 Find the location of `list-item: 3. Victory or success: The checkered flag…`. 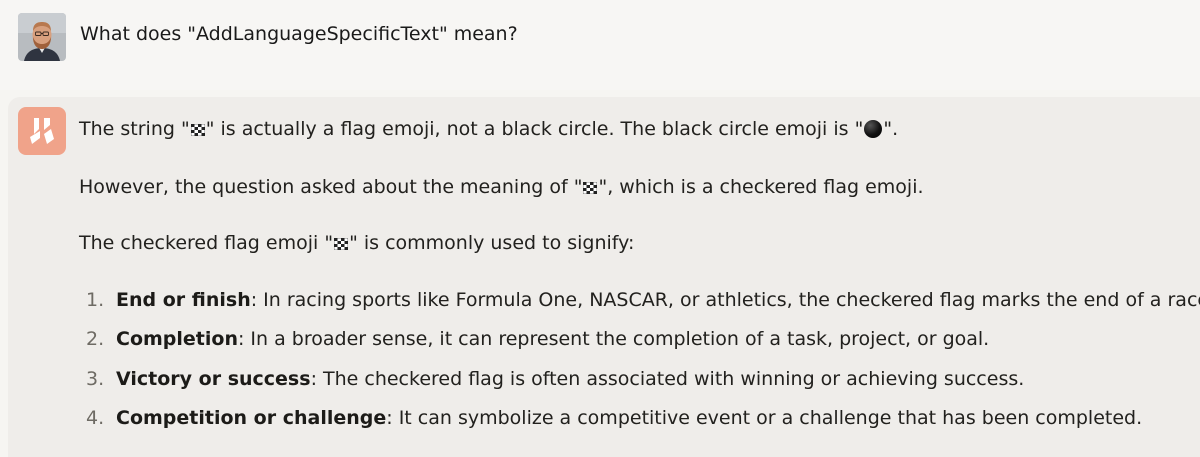

list-item: 3. Victory or success: The checkered flag… is located at coordinates (555, 379).